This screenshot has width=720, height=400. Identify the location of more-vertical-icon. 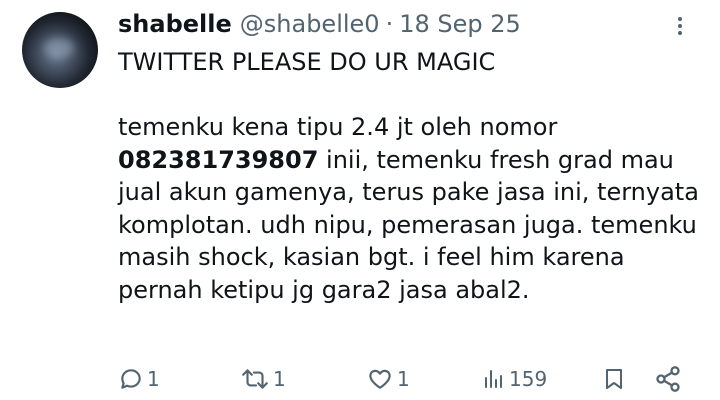
(680, 26).